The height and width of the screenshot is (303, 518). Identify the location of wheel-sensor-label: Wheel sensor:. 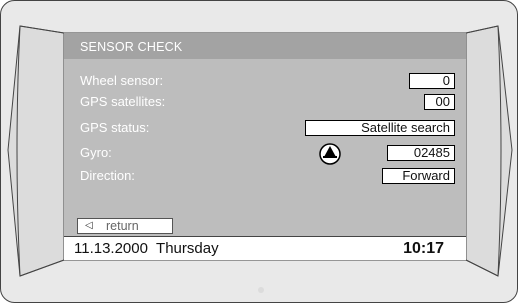
(122, 80).